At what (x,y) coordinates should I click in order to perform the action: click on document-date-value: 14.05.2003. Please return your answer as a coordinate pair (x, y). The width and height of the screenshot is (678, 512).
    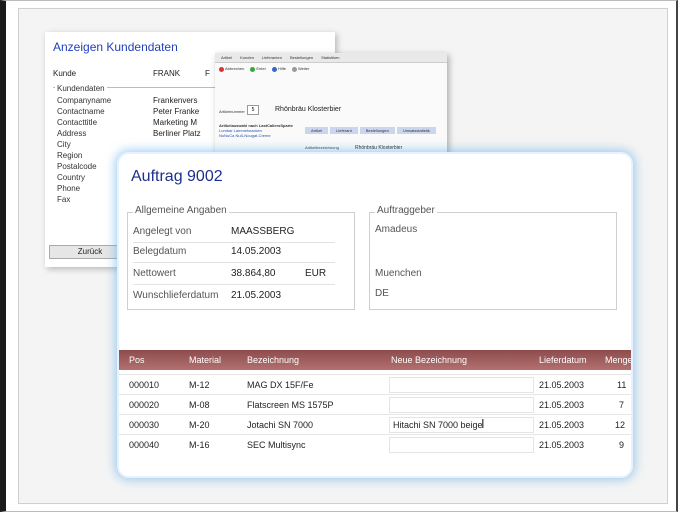
    Looking at the image, I should click on (256, 251).